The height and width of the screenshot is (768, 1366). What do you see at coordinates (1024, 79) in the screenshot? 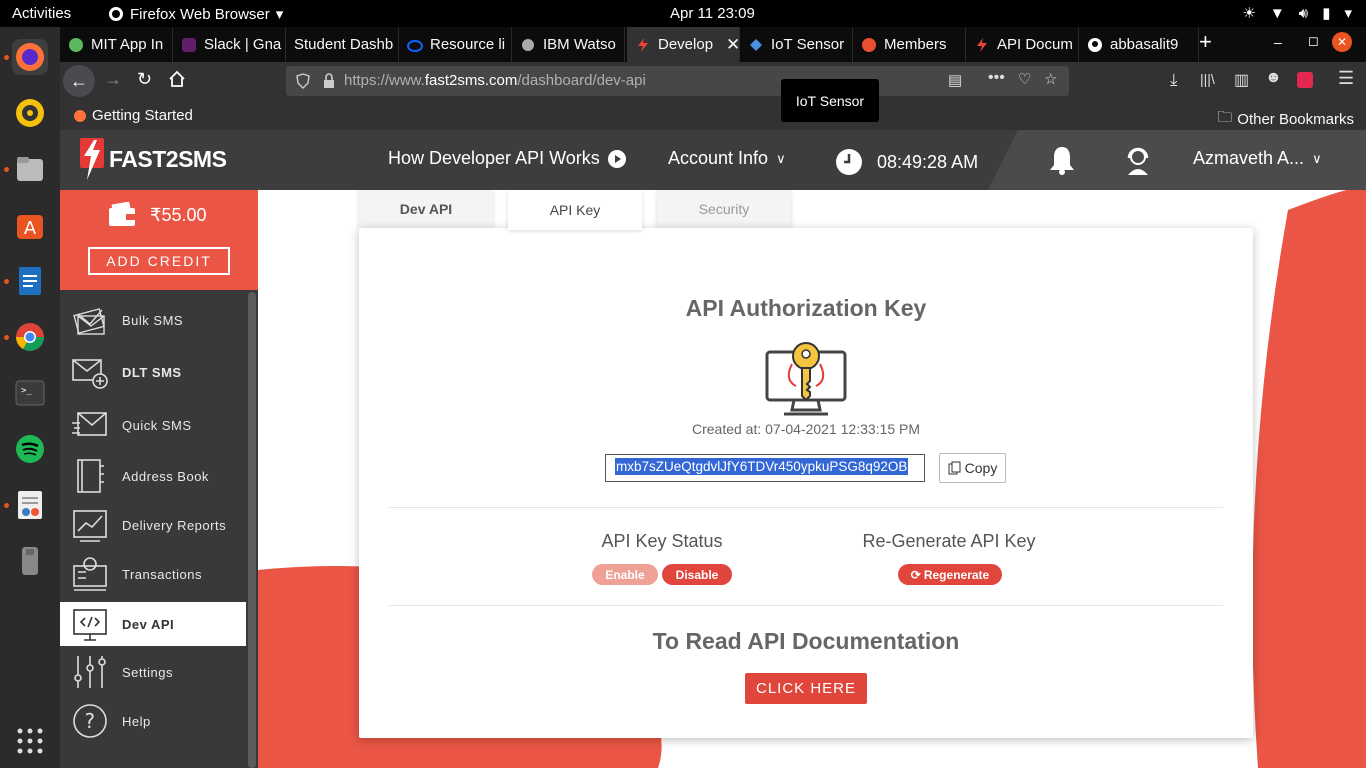
I see `pocket-icon: ♡` at bounding box center [1024, 79].